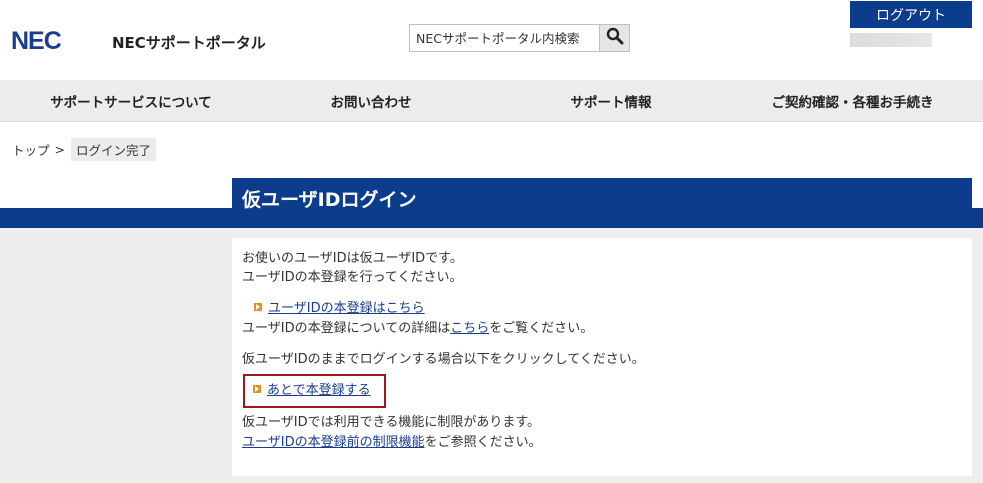 This screenshot has height=483, width=983. What do you see at coordinates (541, 328) in the screenshot?
I see `detail-suffix: をご覧ください。` at bounding box center [541, 328].